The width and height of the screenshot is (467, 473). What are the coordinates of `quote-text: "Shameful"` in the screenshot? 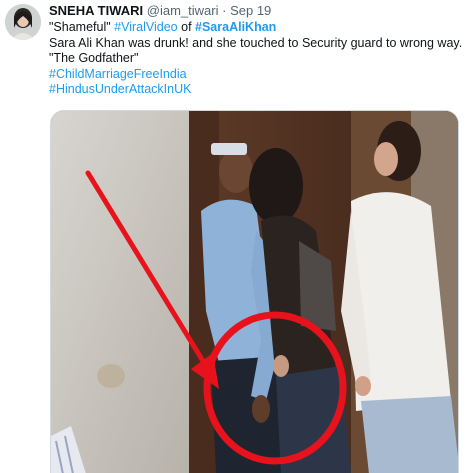 It's located at (82, 27).